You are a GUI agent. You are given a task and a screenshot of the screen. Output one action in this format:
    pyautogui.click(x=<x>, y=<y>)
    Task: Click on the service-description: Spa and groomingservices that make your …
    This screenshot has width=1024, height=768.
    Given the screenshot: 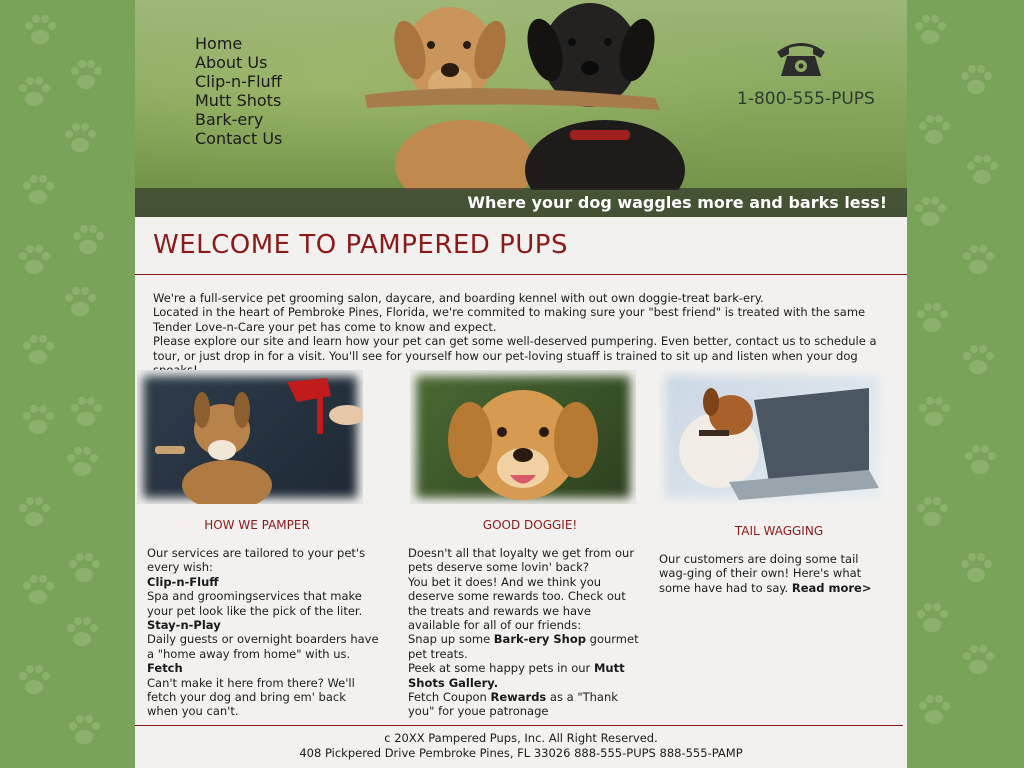 What is the action you would take?
    pyautogui.click(x=255, y=603)
    